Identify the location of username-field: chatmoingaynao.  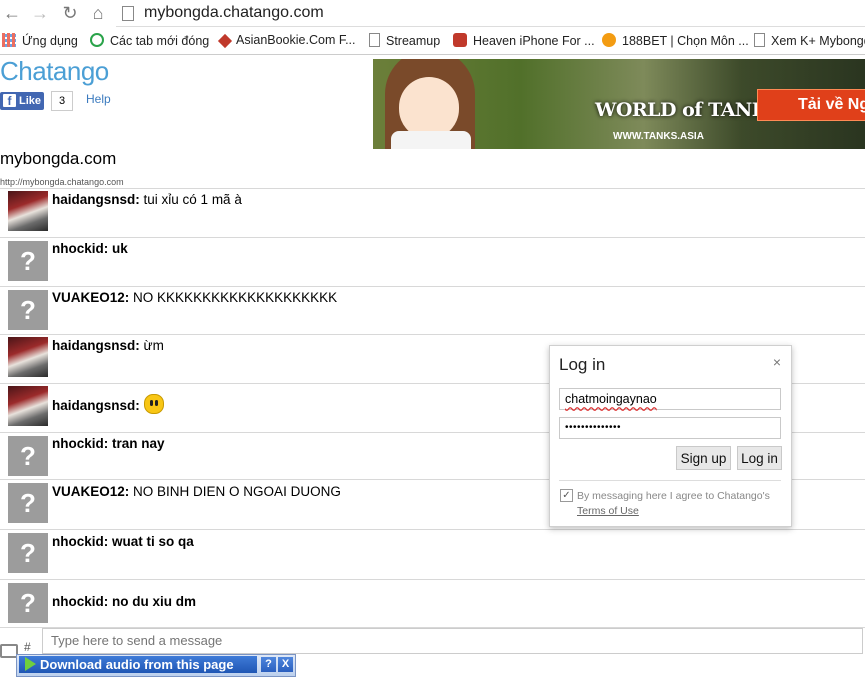
(670, 399).